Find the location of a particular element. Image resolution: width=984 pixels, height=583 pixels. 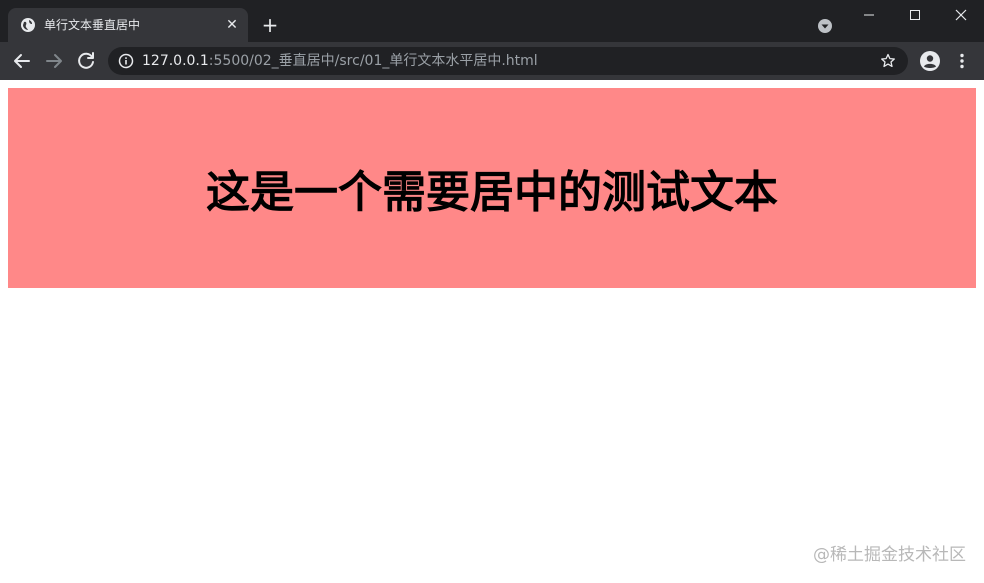

globe-icon is located at coordinates (28, 25).